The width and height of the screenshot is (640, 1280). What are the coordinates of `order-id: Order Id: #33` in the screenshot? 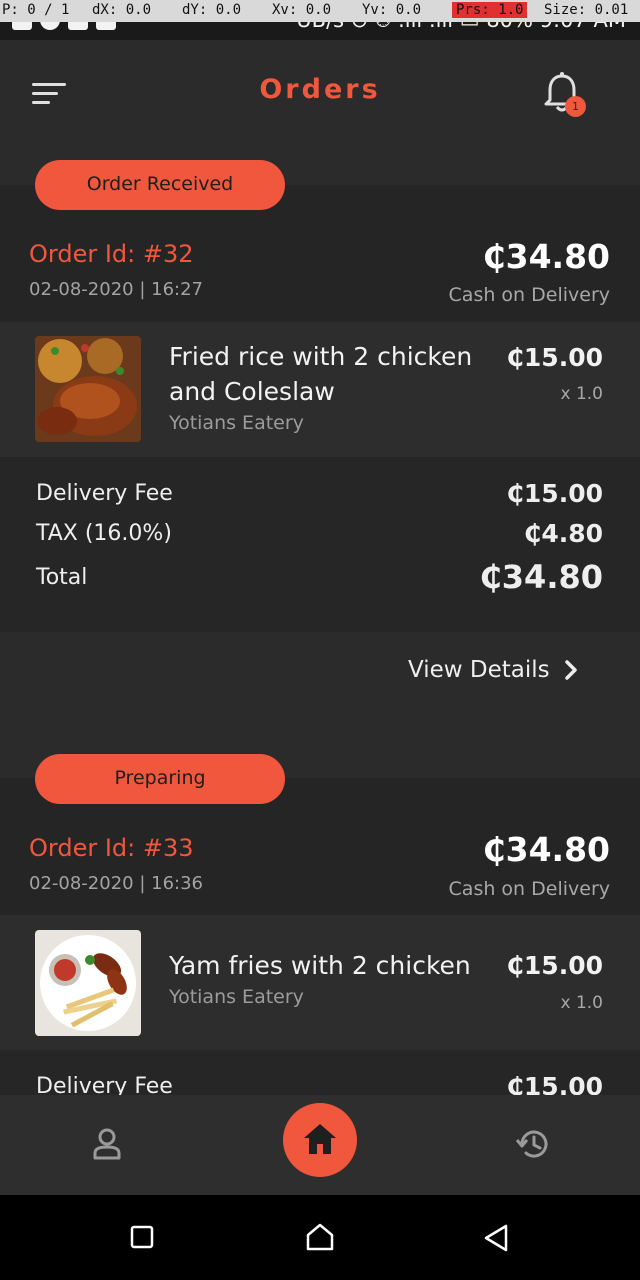 It's located at (111, 848).